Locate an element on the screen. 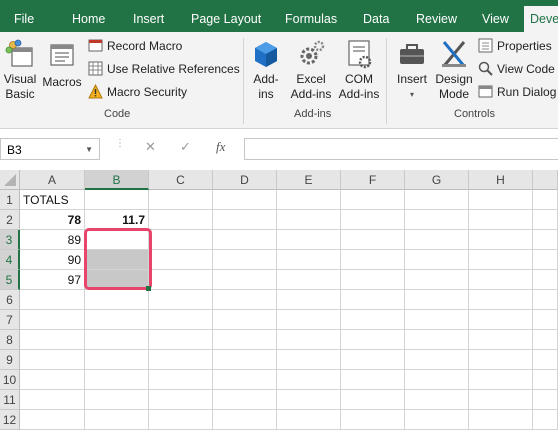  cell-d7 is located at coordinates (245, 320).